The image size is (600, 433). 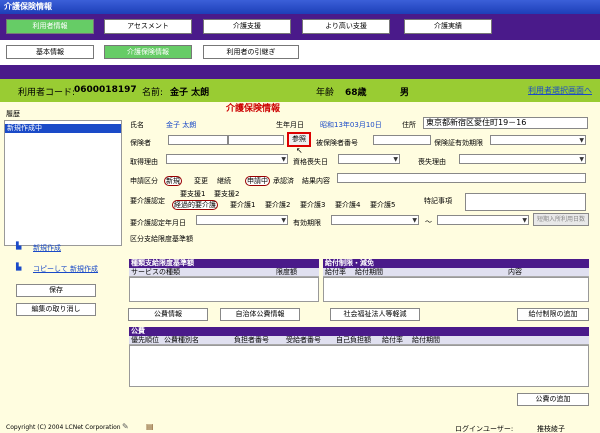 I want to click on new-link: 新規作成, so click(x=47, y=248).